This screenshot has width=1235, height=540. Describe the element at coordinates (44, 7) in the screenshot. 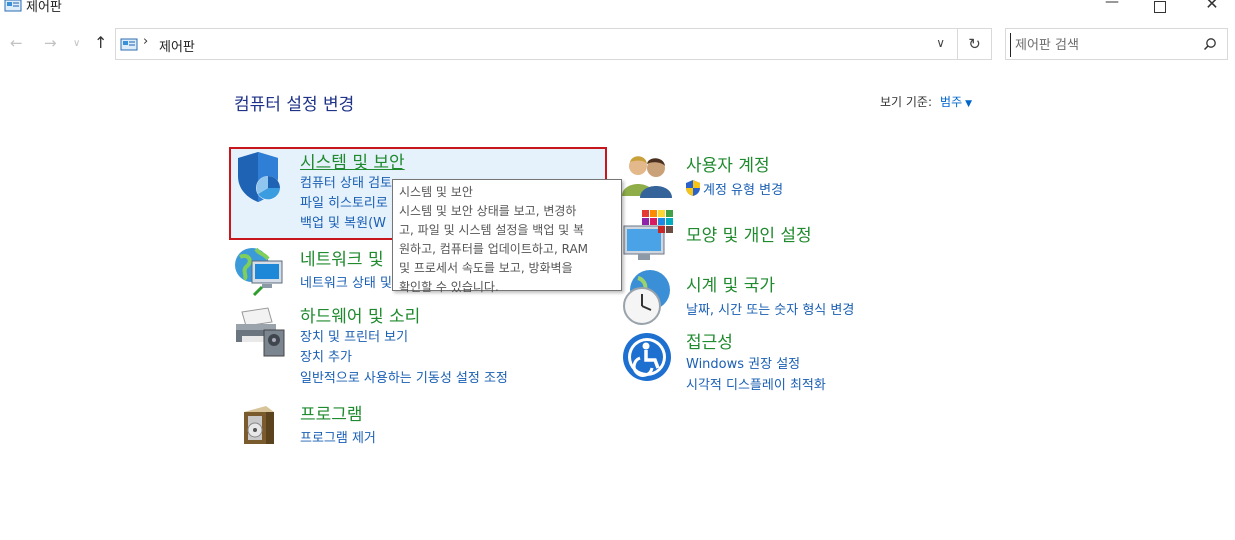

I see `window-title: 제어판` at that location.